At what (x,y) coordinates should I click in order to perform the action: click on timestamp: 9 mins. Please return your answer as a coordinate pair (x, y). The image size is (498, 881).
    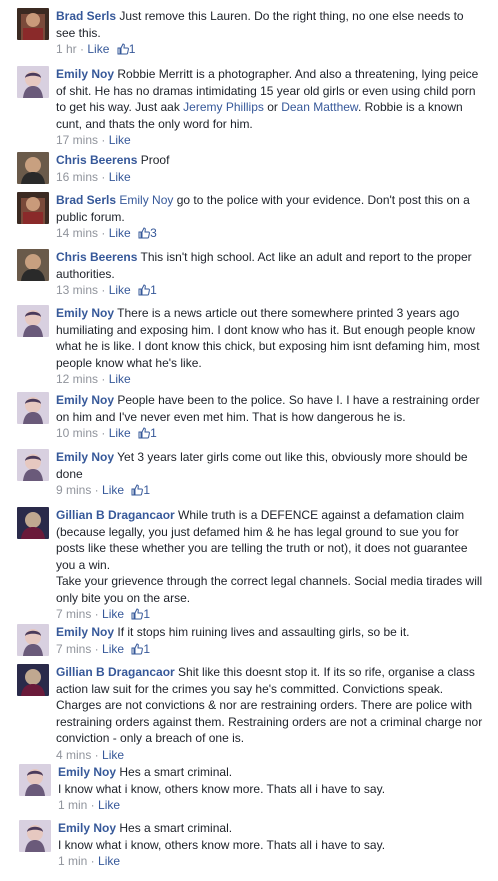
    Looking at the image, I should click on (73, 490).